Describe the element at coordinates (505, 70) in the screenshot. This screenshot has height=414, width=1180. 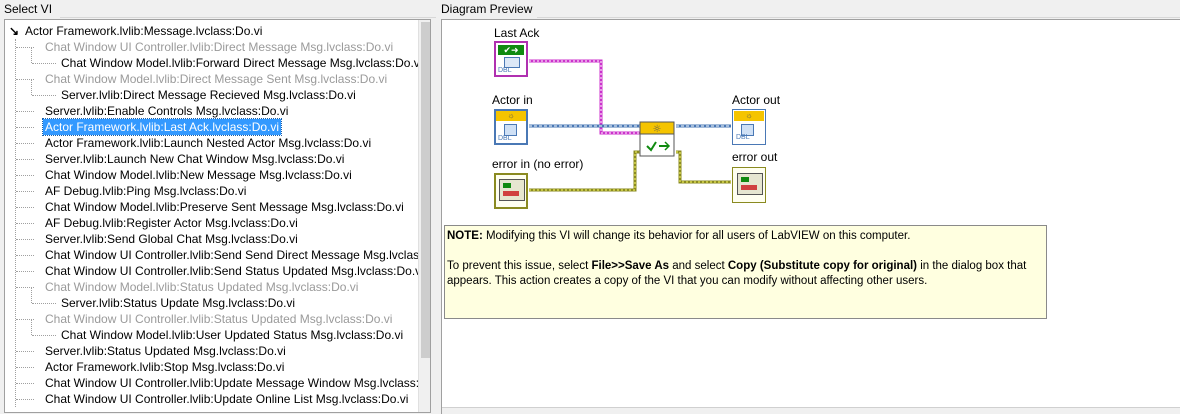
I see `last-ack-badge: DBL` at that location.